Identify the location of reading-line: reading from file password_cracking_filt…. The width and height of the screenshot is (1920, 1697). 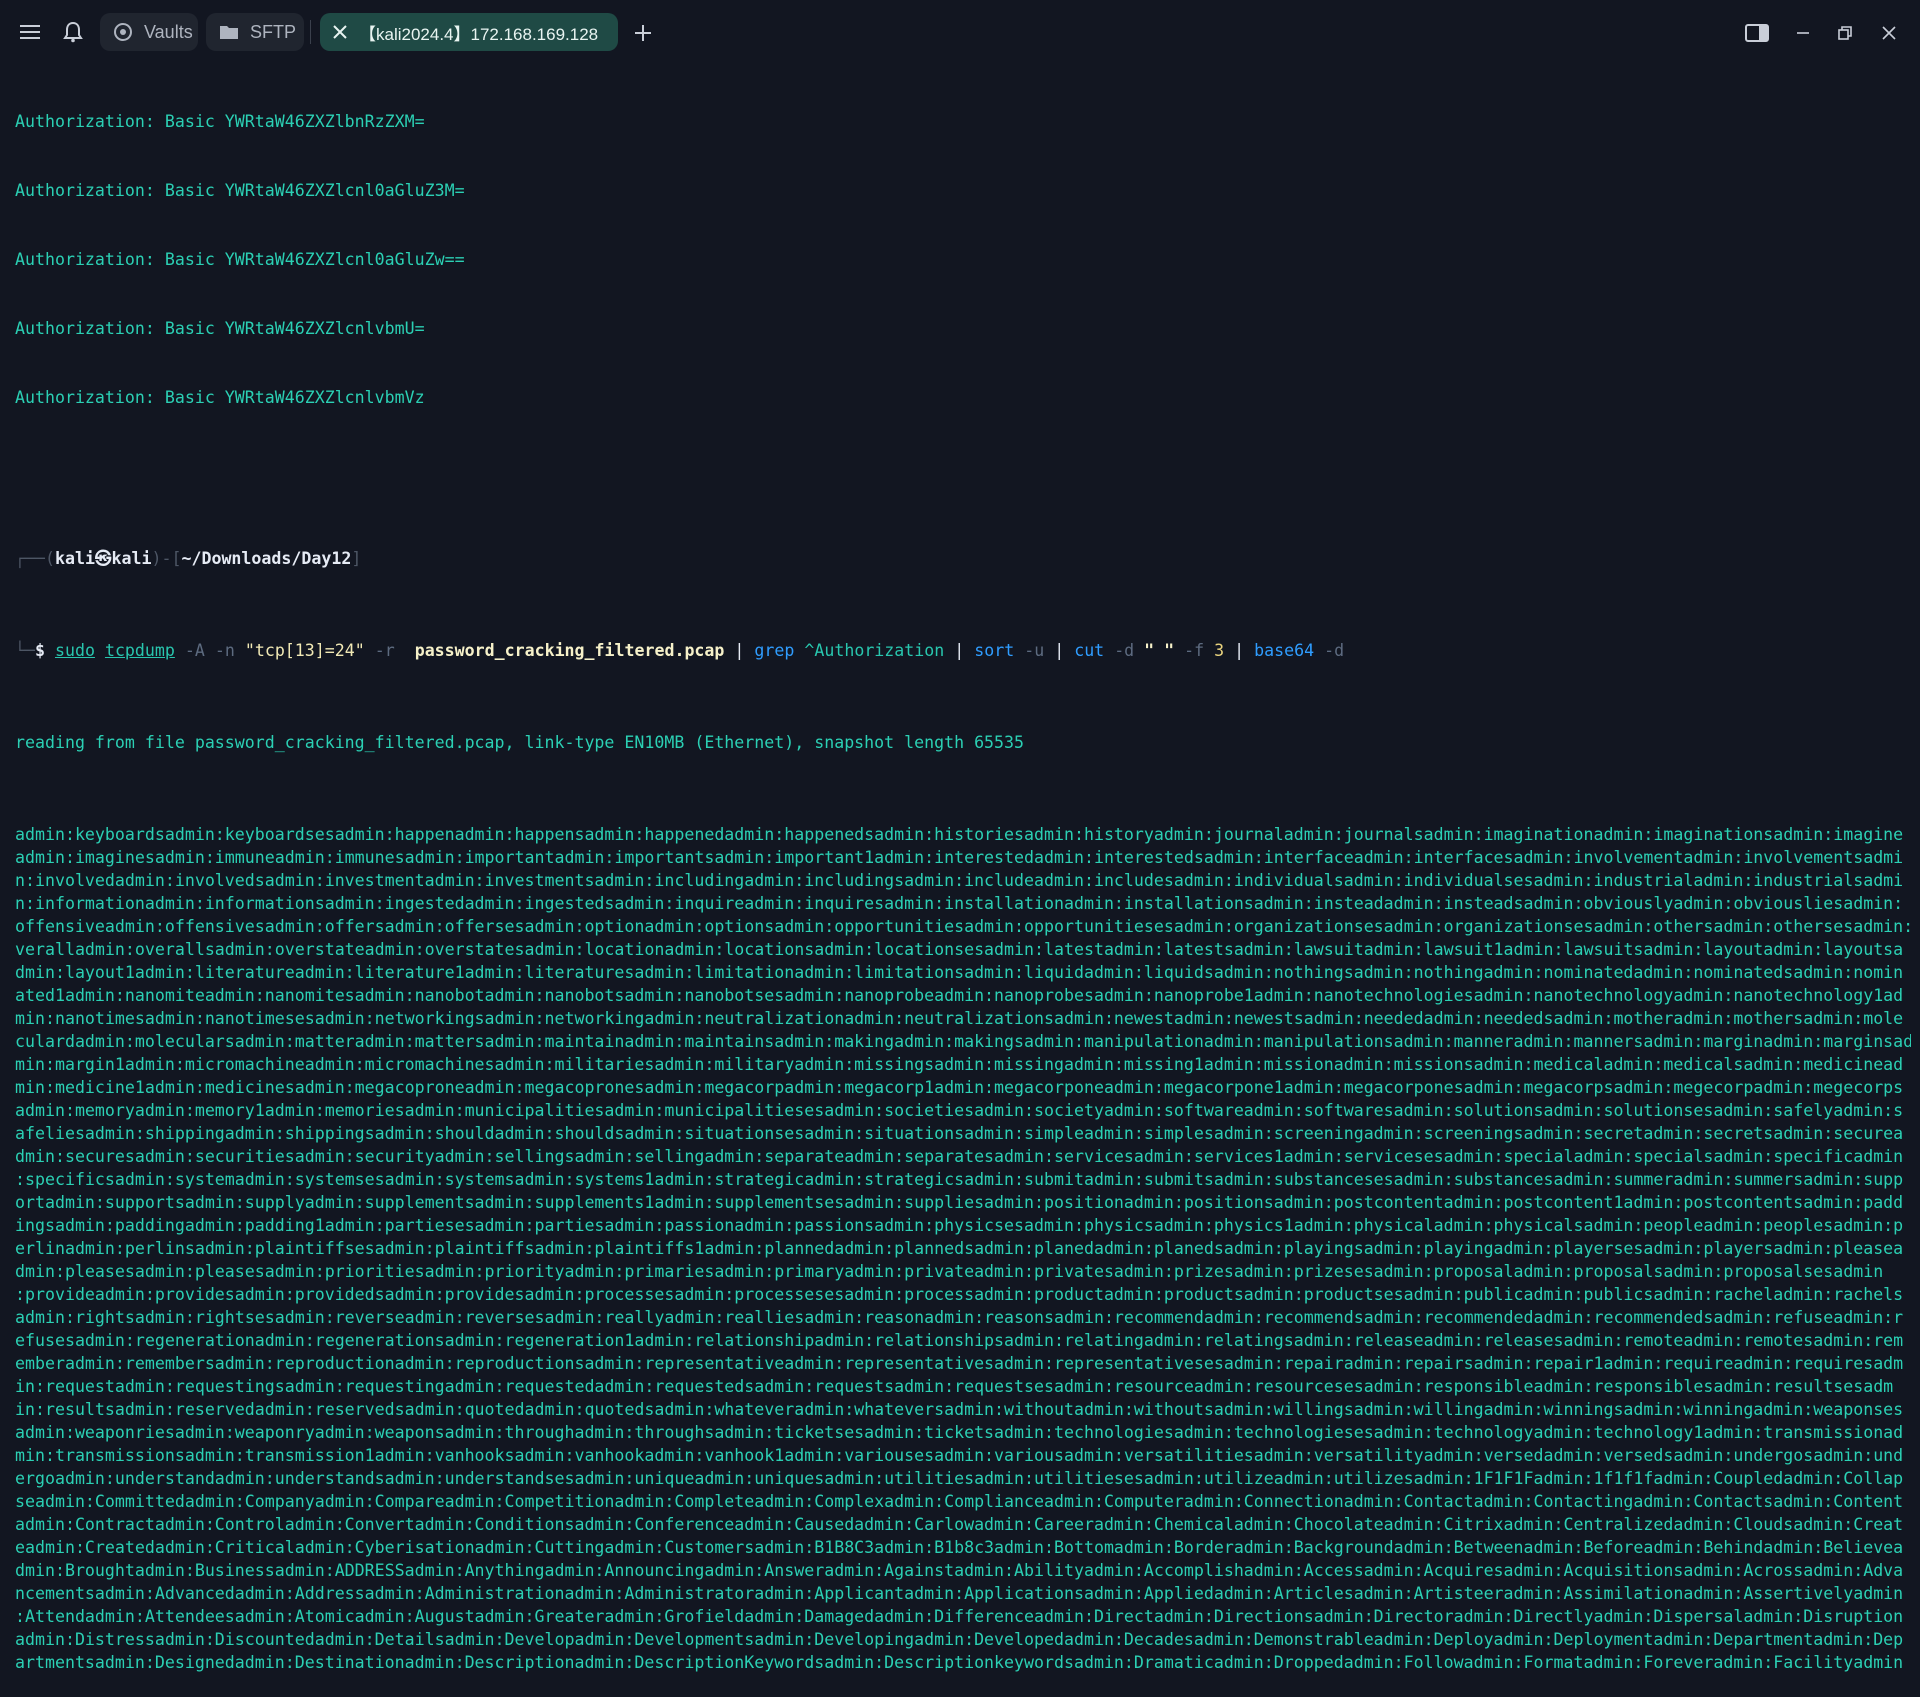
(520, 742).